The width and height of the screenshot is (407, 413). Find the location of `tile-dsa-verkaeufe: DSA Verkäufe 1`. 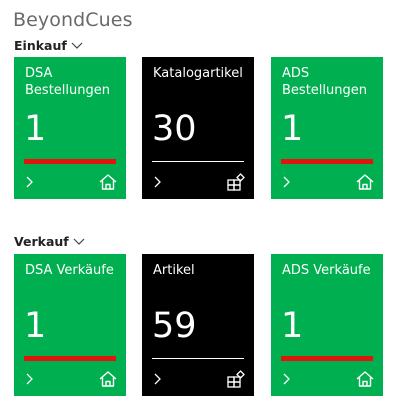

tile-dsa-verkaeufe: DSA Verkäufe 1 is located at coordinates (70, 325).